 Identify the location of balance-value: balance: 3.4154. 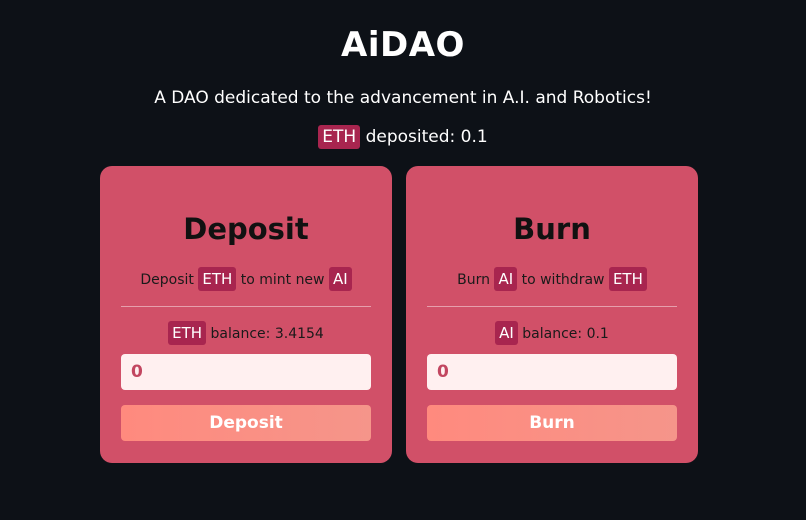
(267, 334).